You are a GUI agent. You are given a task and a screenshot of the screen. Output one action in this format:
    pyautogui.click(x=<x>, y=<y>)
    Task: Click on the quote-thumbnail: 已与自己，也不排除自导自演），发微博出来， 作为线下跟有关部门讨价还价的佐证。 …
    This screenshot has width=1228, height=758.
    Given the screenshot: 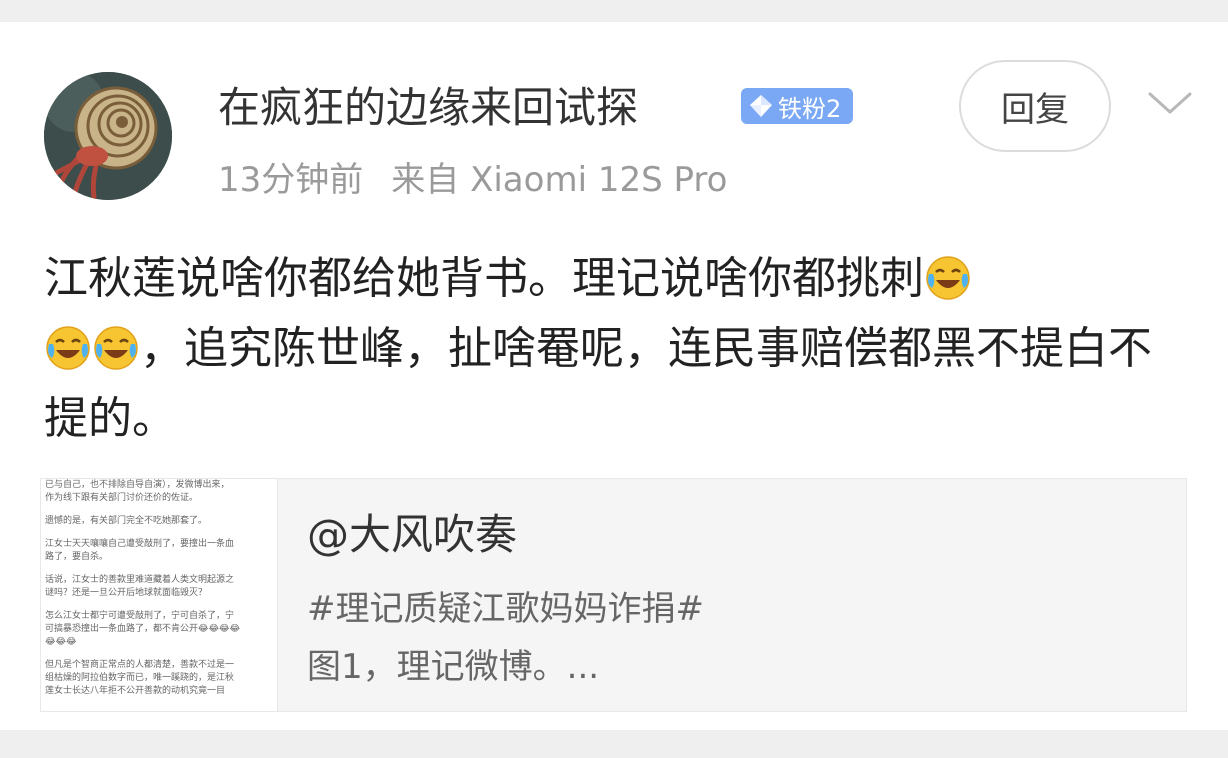 What is the action you would take?
    pyautogui.click(x=159, y=595)
    